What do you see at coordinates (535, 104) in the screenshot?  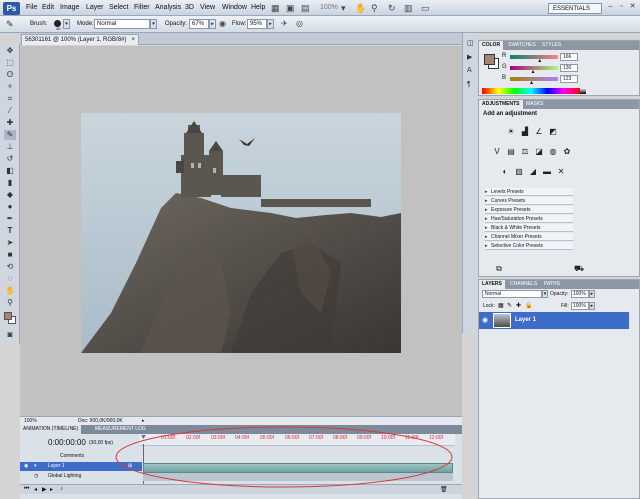 I see `tab-masks: MASKS` at bounding box center [535, 104].